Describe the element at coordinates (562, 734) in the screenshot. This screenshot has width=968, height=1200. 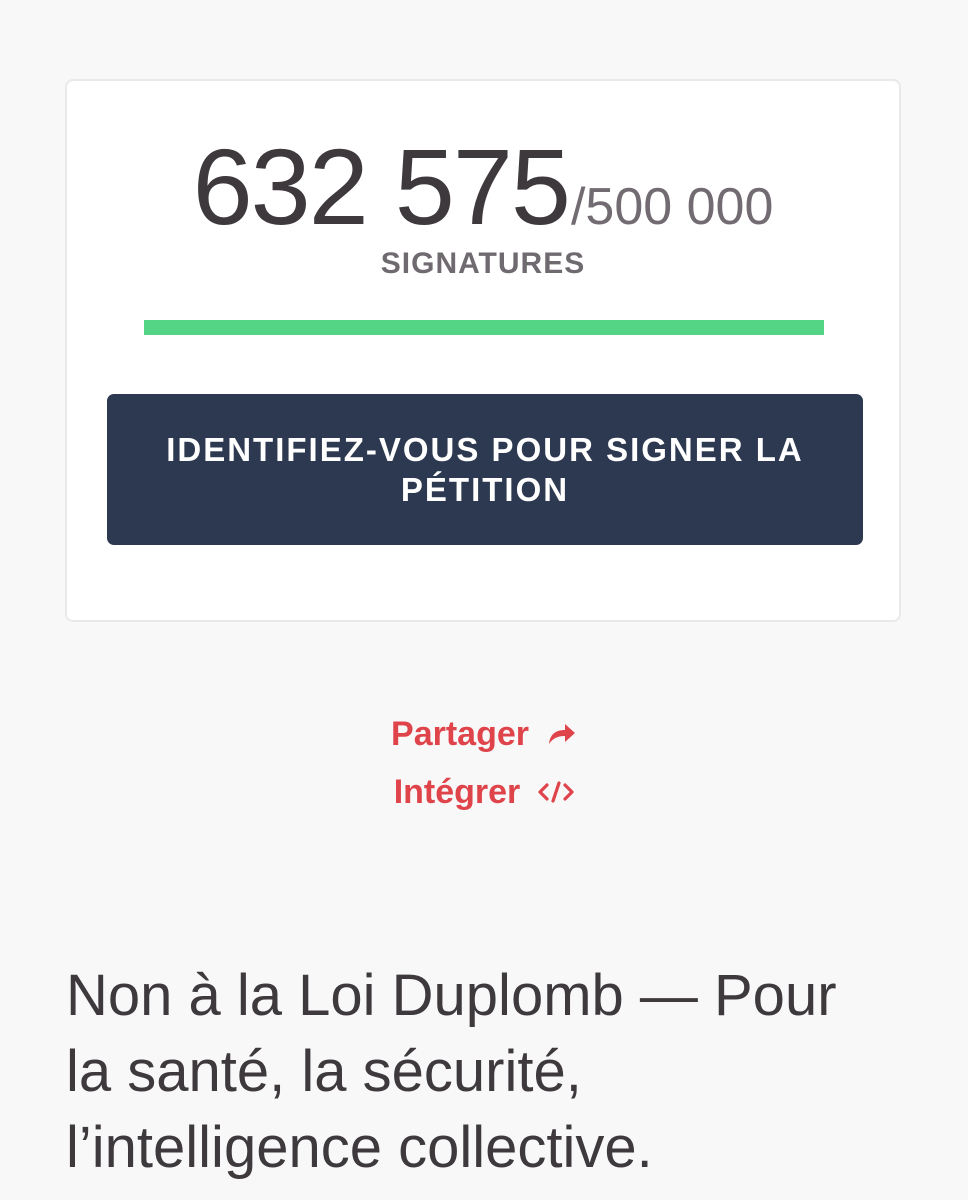
I see `share-arrow-icon` at that location.